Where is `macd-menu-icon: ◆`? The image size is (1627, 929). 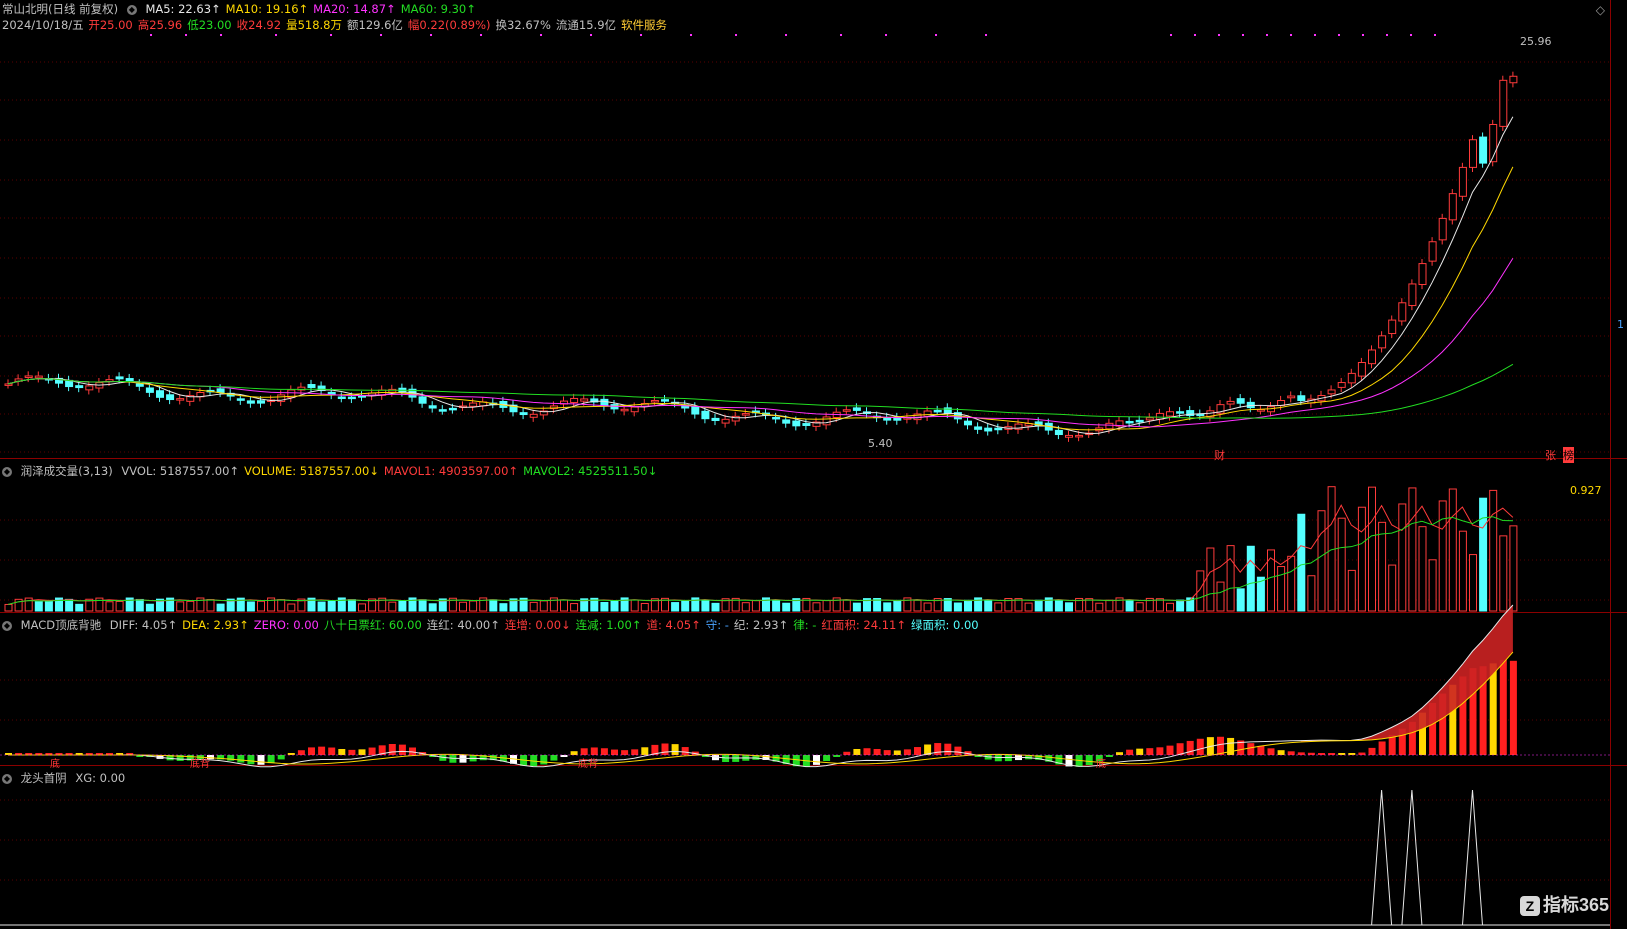
macd-menu-icon: ◆ is located at coordinates (7, 625).